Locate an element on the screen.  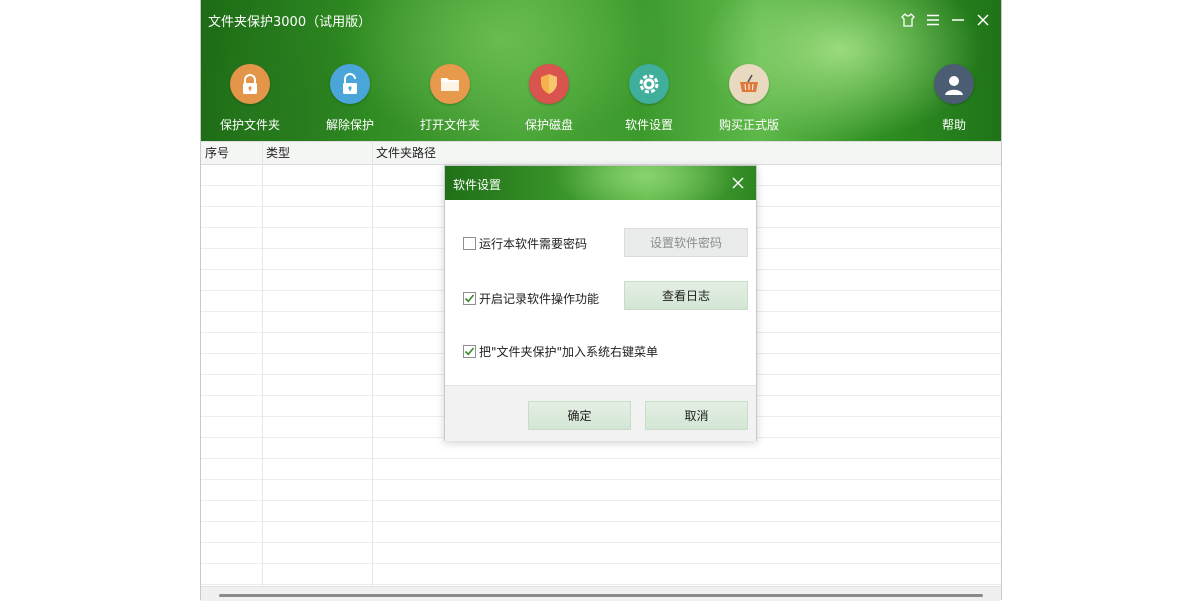
gear-icon is located at coordinates (649, 84).